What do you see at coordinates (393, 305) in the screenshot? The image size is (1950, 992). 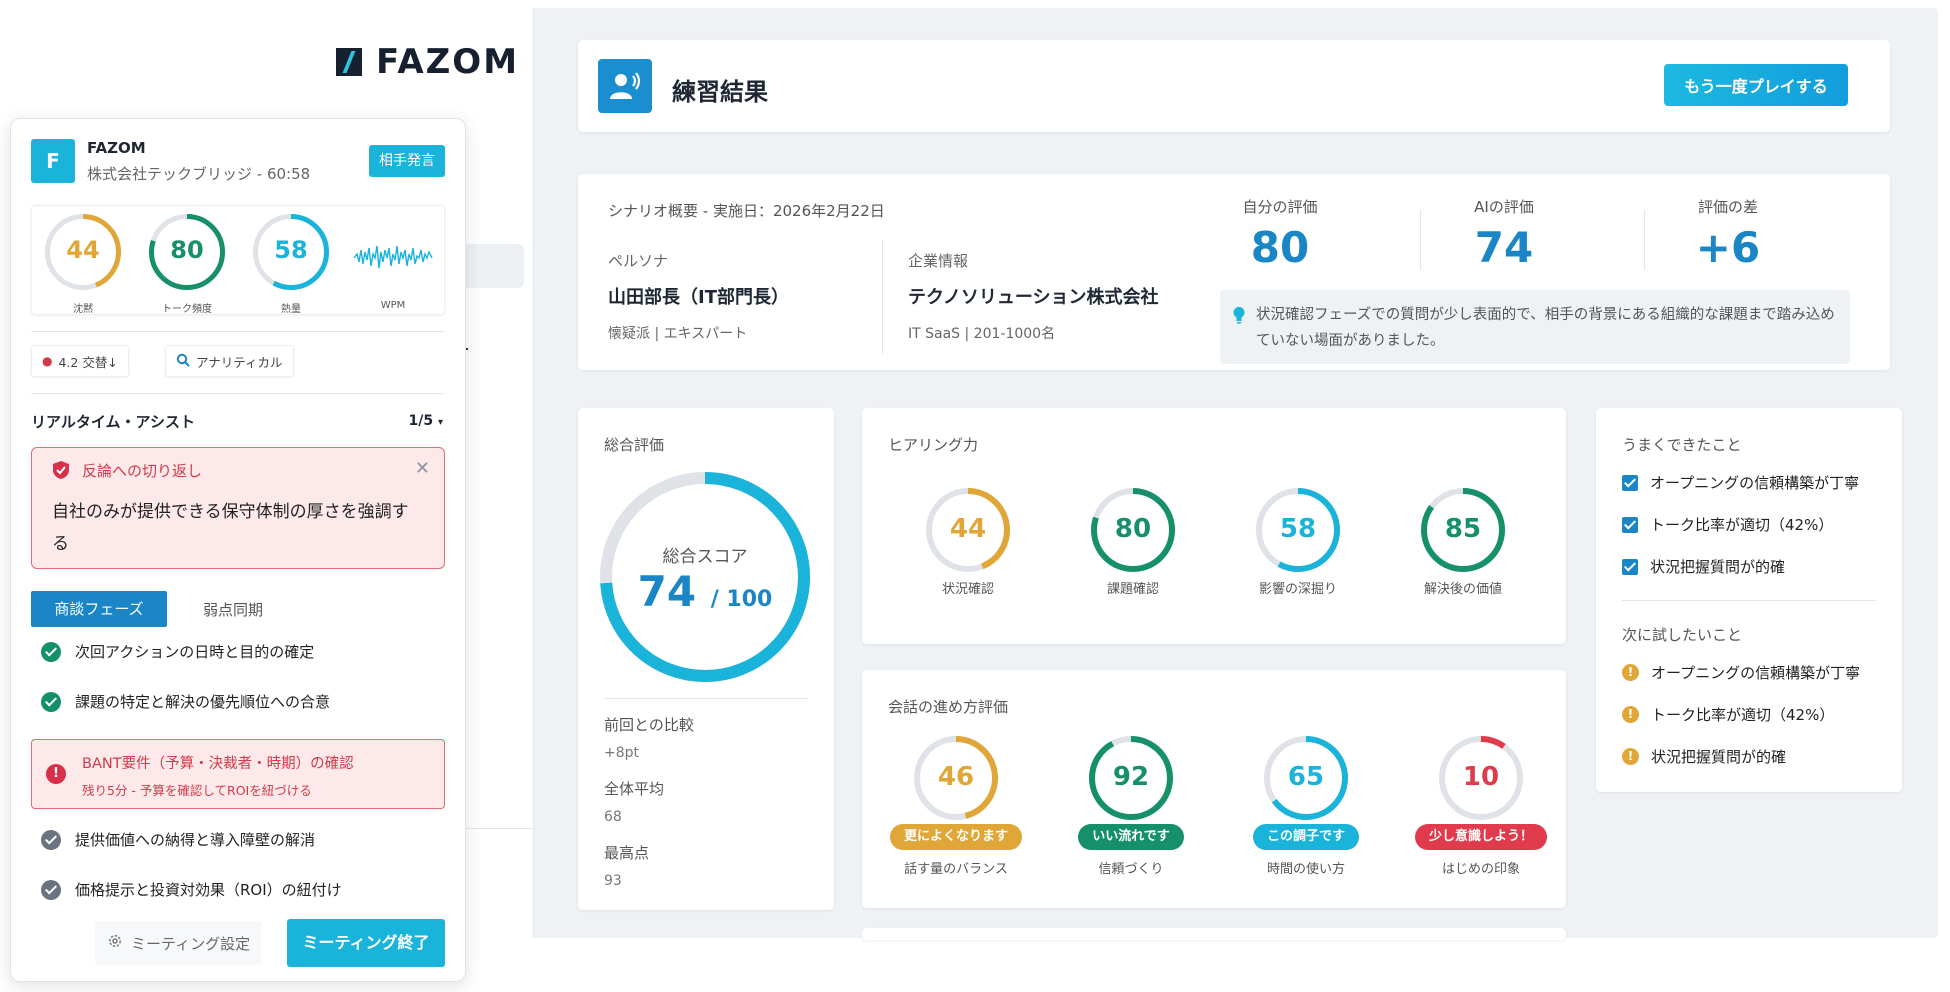 I see `wpm-label: WPM` at bounding box center [393, 305].